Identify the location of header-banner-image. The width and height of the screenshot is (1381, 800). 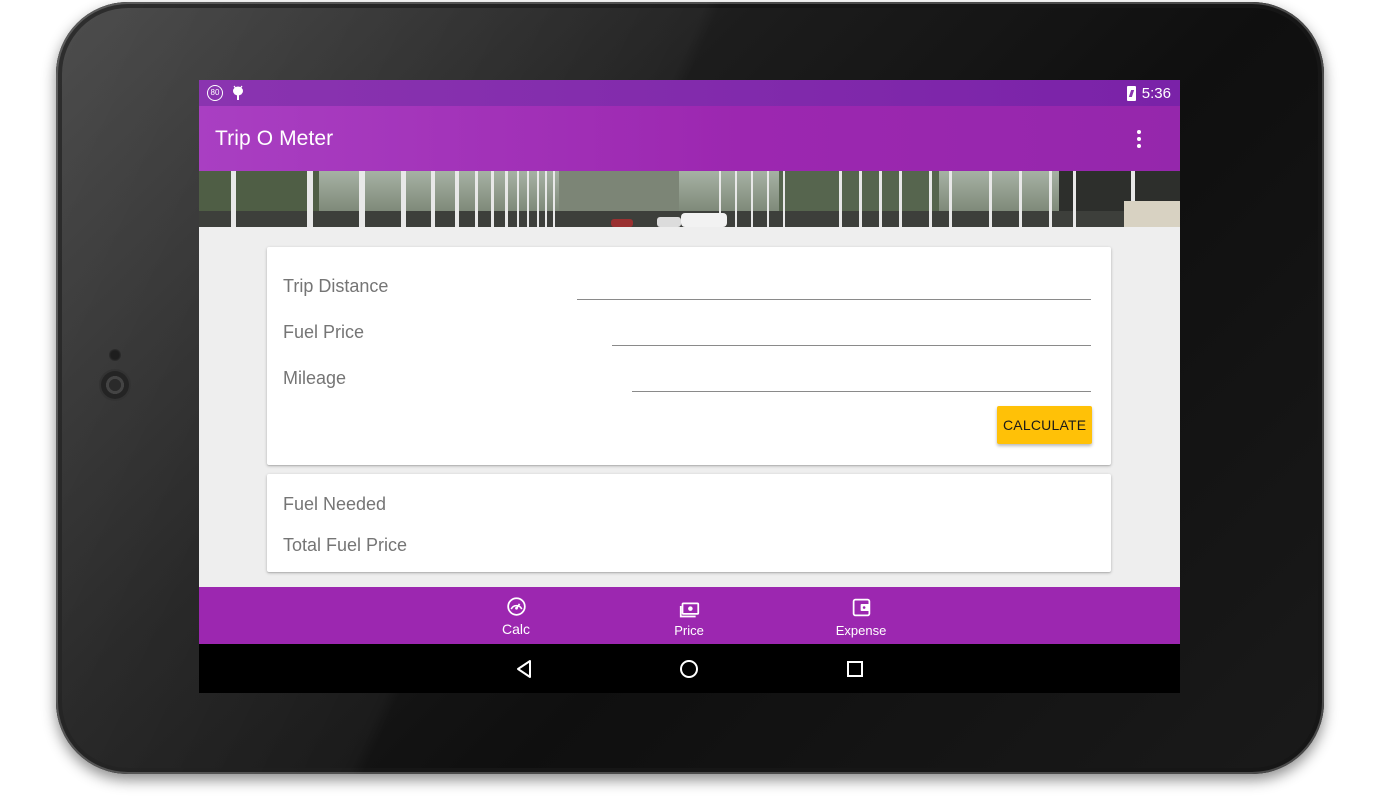
(689, 199).